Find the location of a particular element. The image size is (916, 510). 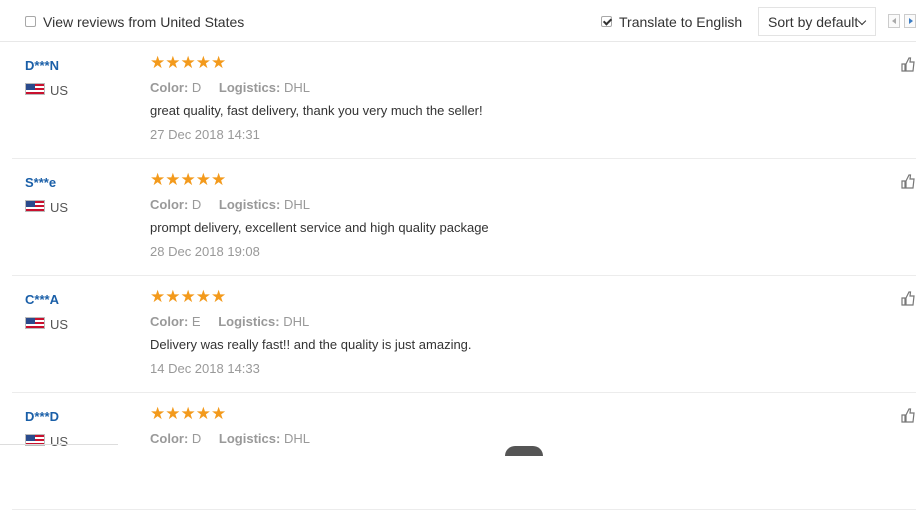

prev-page-button is located at coordinates (894, 21).